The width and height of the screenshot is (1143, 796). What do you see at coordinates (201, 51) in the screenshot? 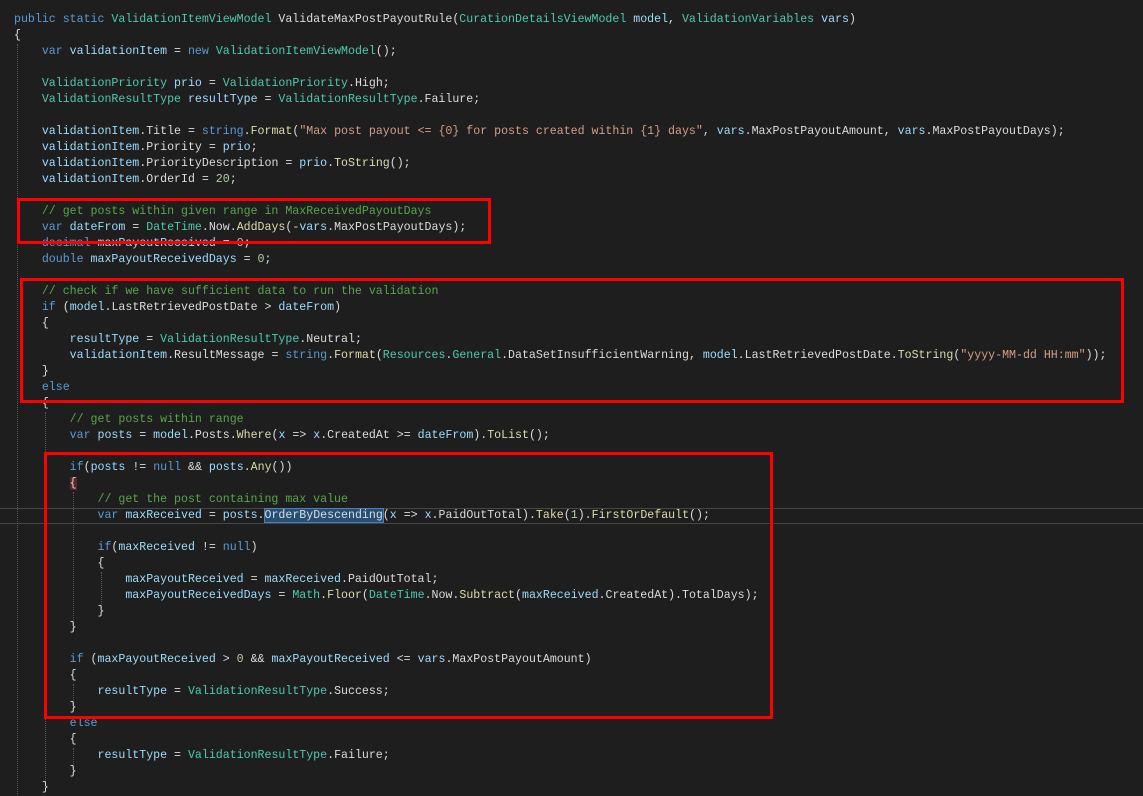
I see `code-token: new` at bounding box center [201, 51].